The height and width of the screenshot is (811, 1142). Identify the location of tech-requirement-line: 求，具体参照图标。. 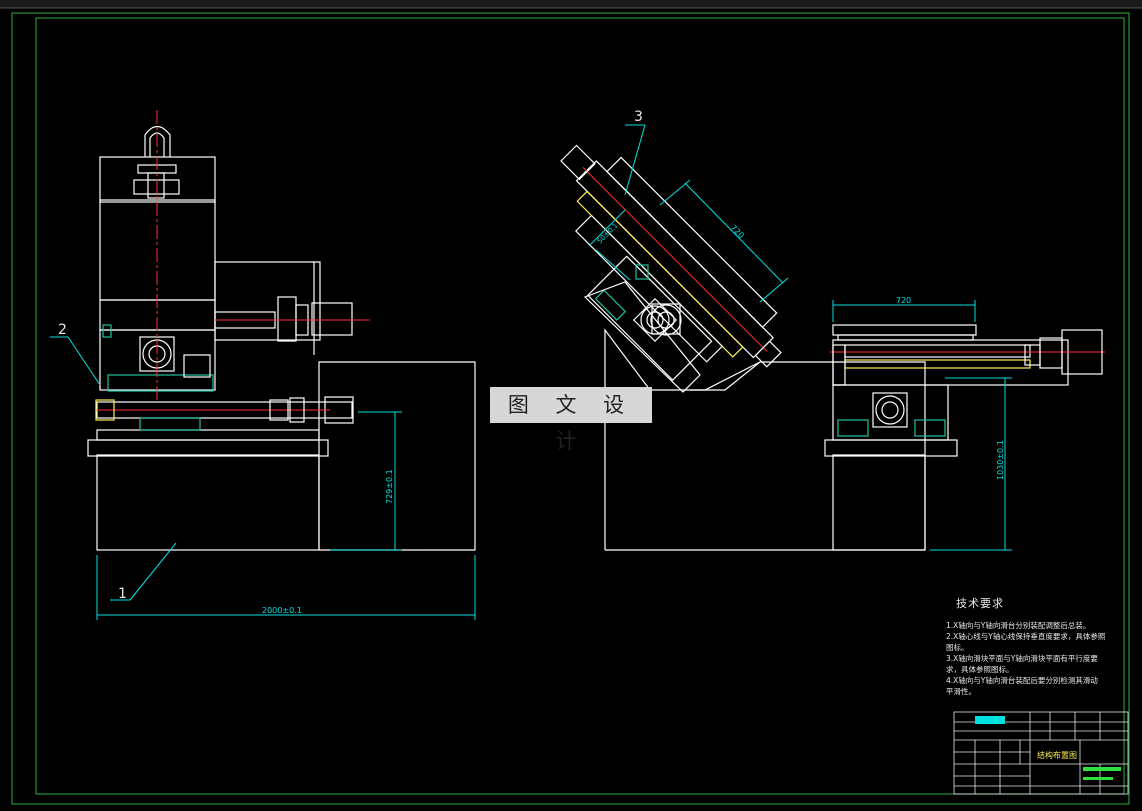
(980, 669).